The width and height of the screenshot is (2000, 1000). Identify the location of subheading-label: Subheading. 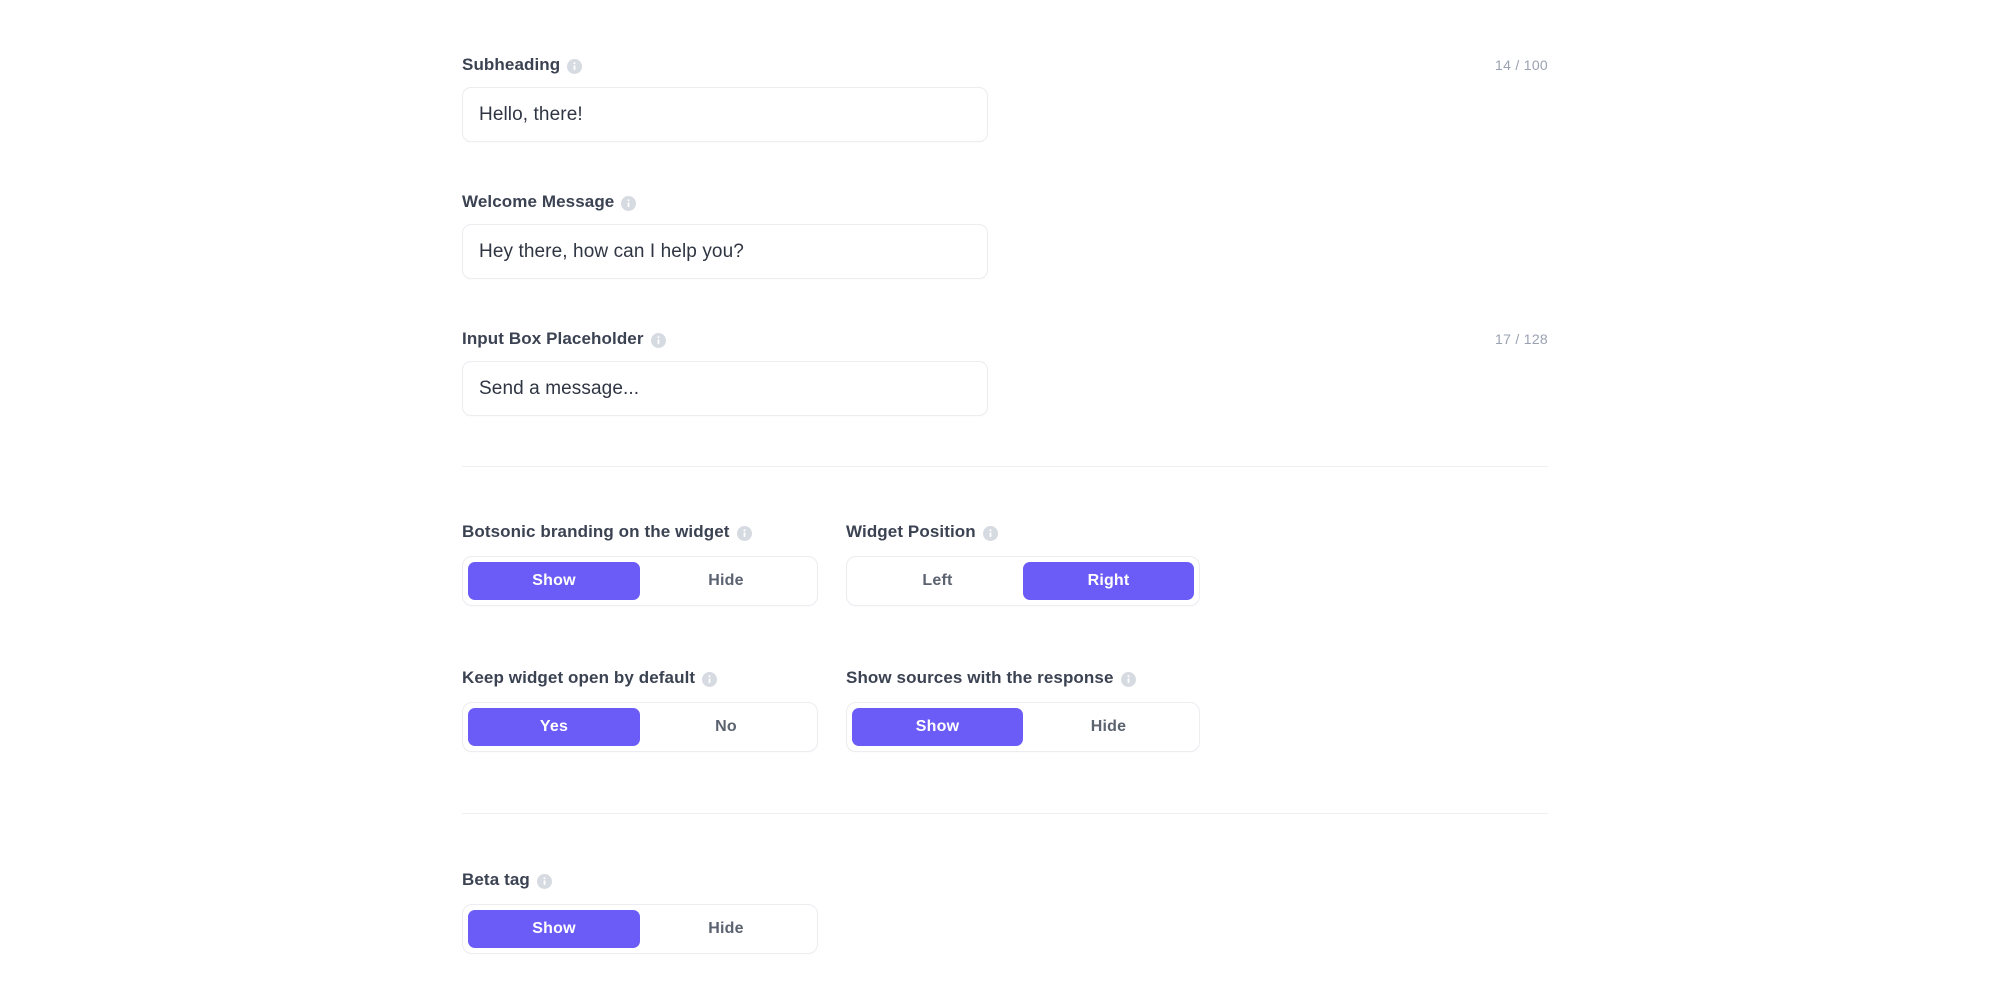
(511, 64).